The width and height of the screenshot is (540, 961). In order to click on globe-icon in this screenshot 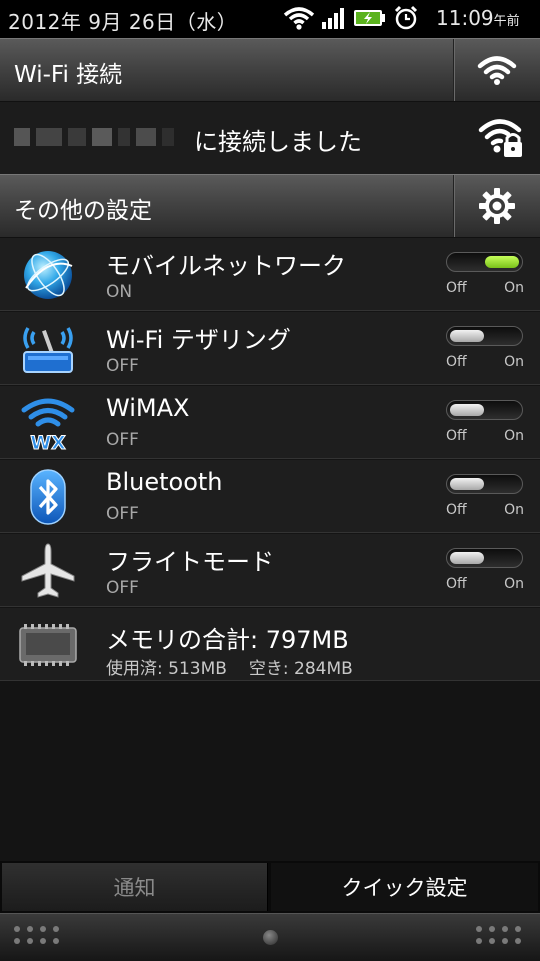, I will do `click(48, 275)`.